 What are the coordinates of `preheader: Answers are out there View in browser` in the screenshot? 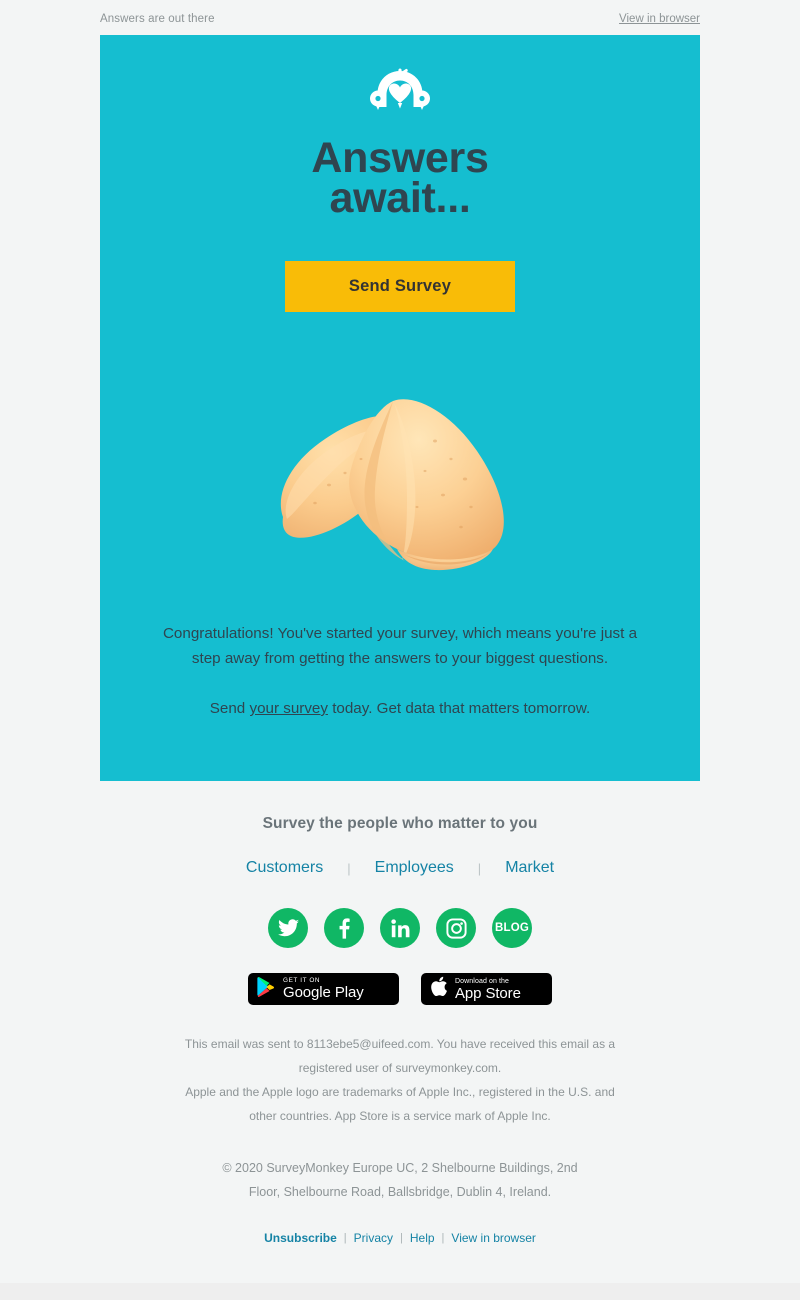 It's located at (400, 19).